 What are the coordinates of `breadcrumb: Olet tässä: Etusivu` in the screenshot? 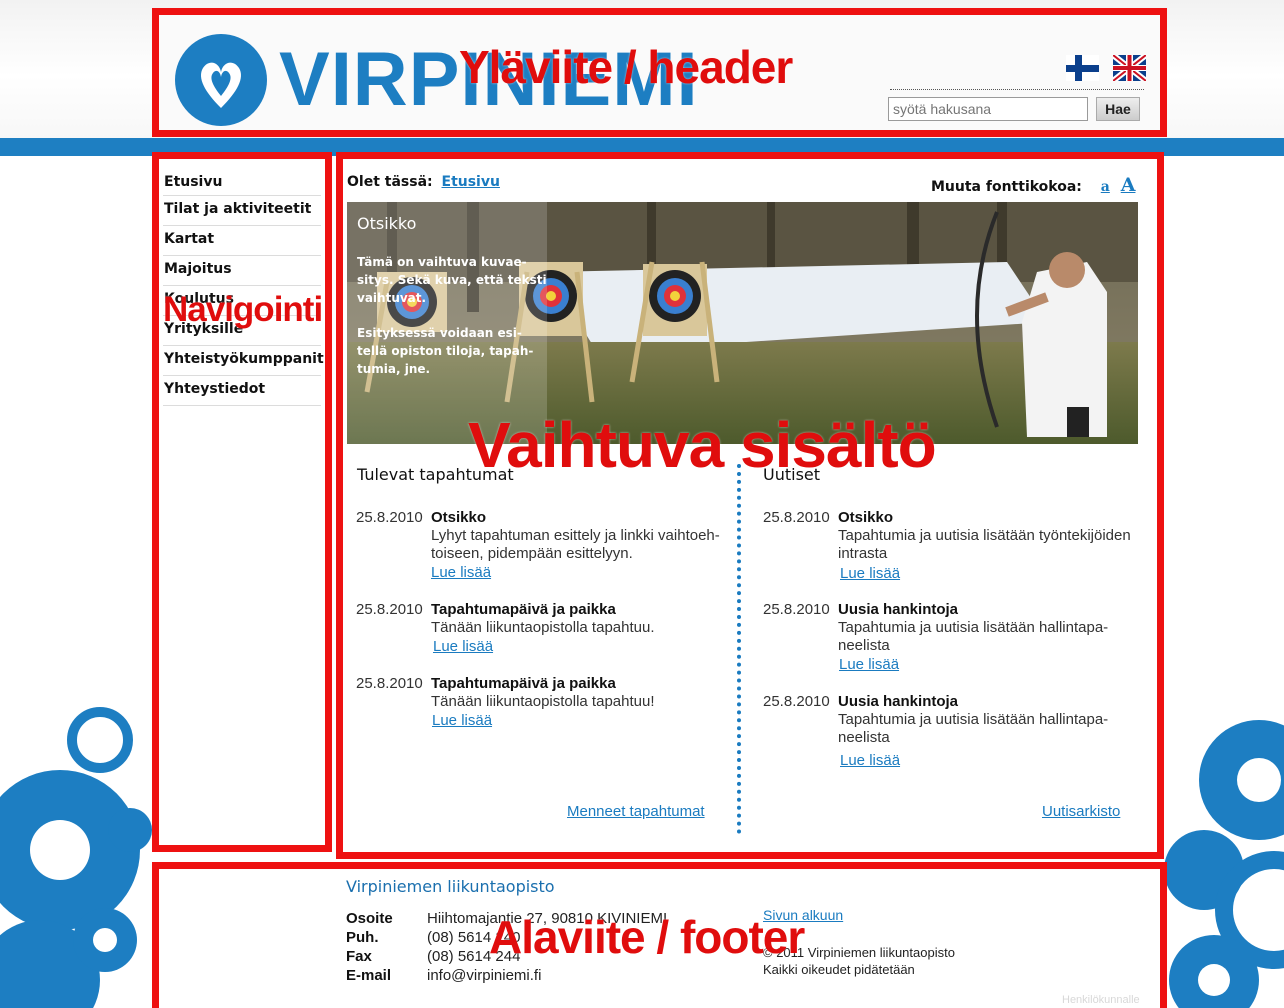 It's located at (423, 182).